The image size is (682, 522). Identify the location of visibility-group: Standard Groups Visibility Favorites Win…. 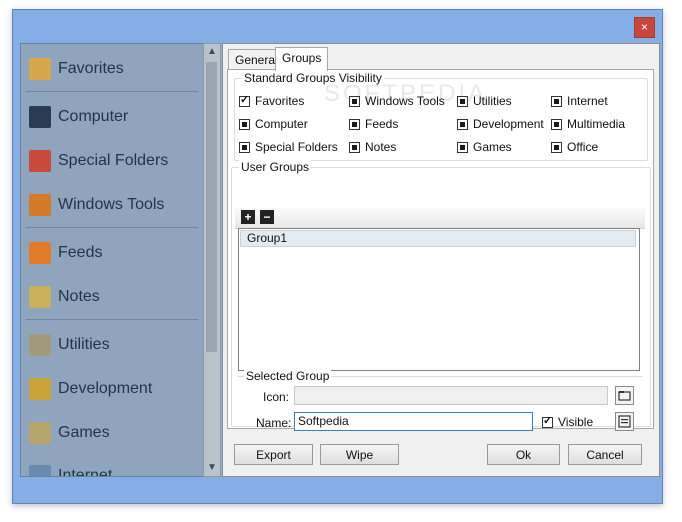
(441, 116).